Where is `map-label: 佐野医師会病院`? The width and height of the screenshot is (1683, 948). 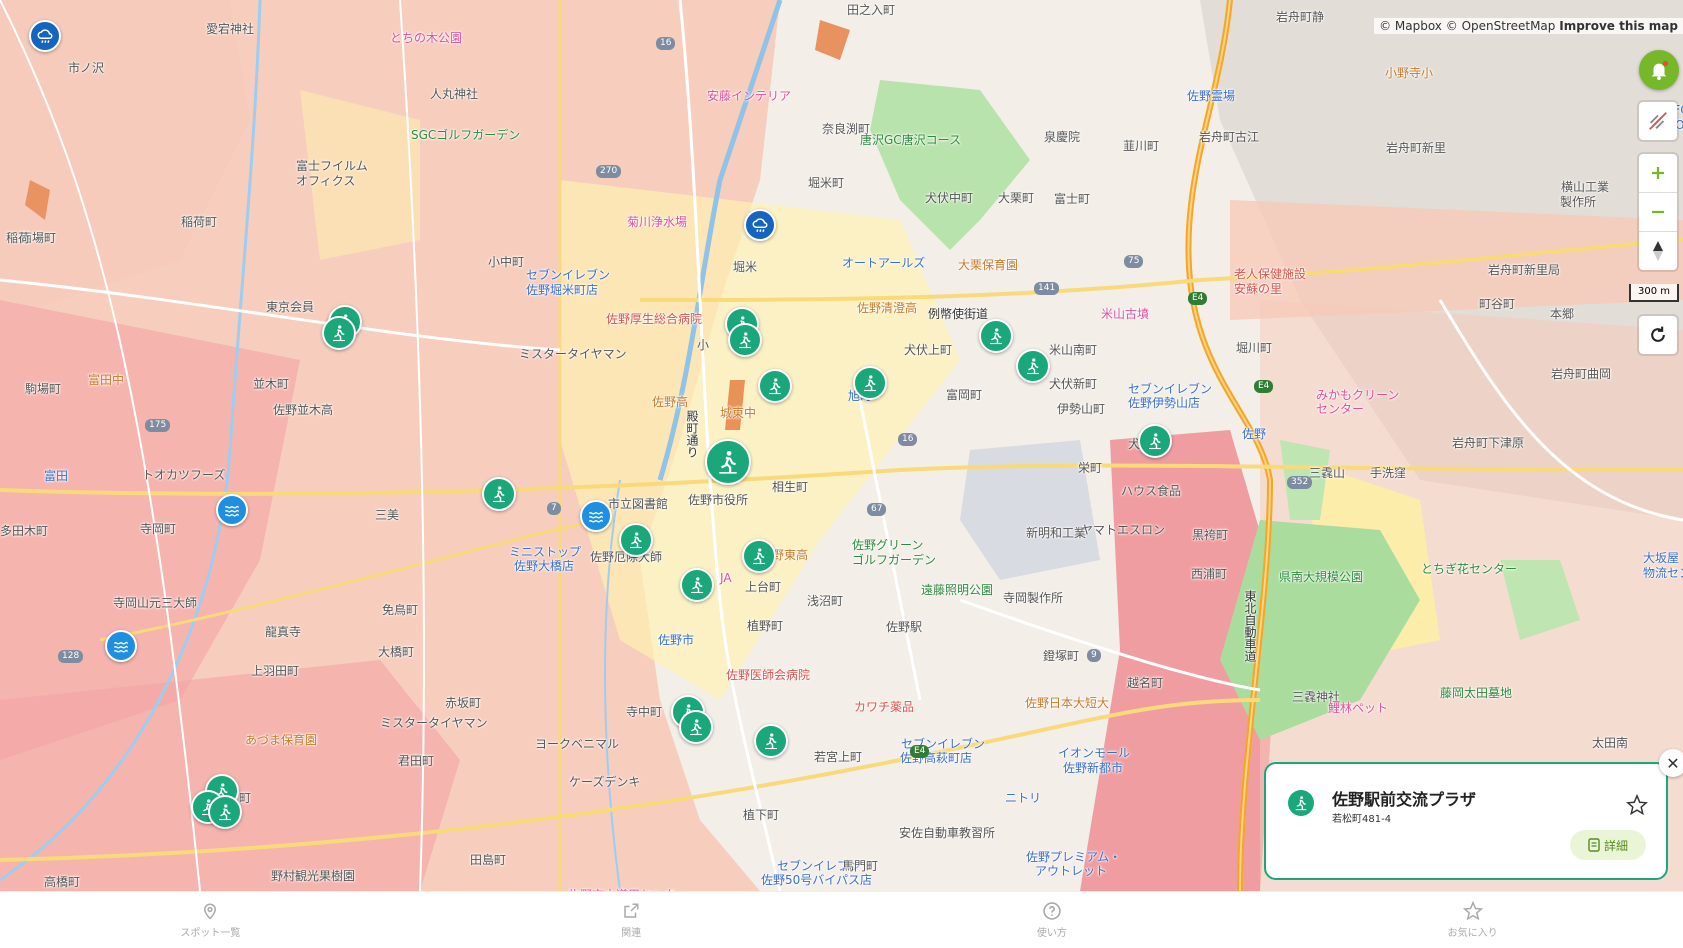 map-label: 佐野医師会病院 is located at coordinates (768, 675).